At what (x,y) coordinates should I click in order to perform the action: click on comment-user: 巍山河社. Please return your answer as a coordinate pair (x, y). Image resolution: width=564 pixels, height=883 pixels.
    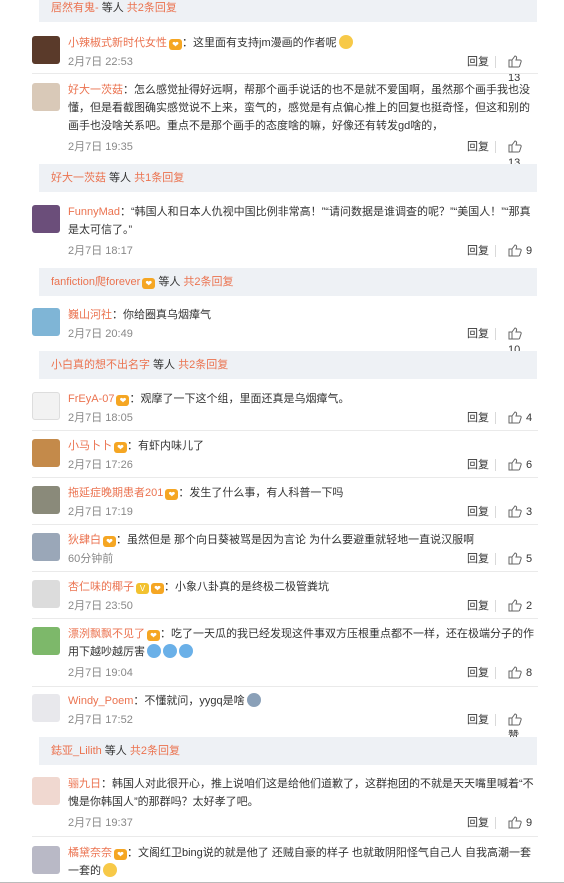
    Looking at the image, I should click on (90, 315).